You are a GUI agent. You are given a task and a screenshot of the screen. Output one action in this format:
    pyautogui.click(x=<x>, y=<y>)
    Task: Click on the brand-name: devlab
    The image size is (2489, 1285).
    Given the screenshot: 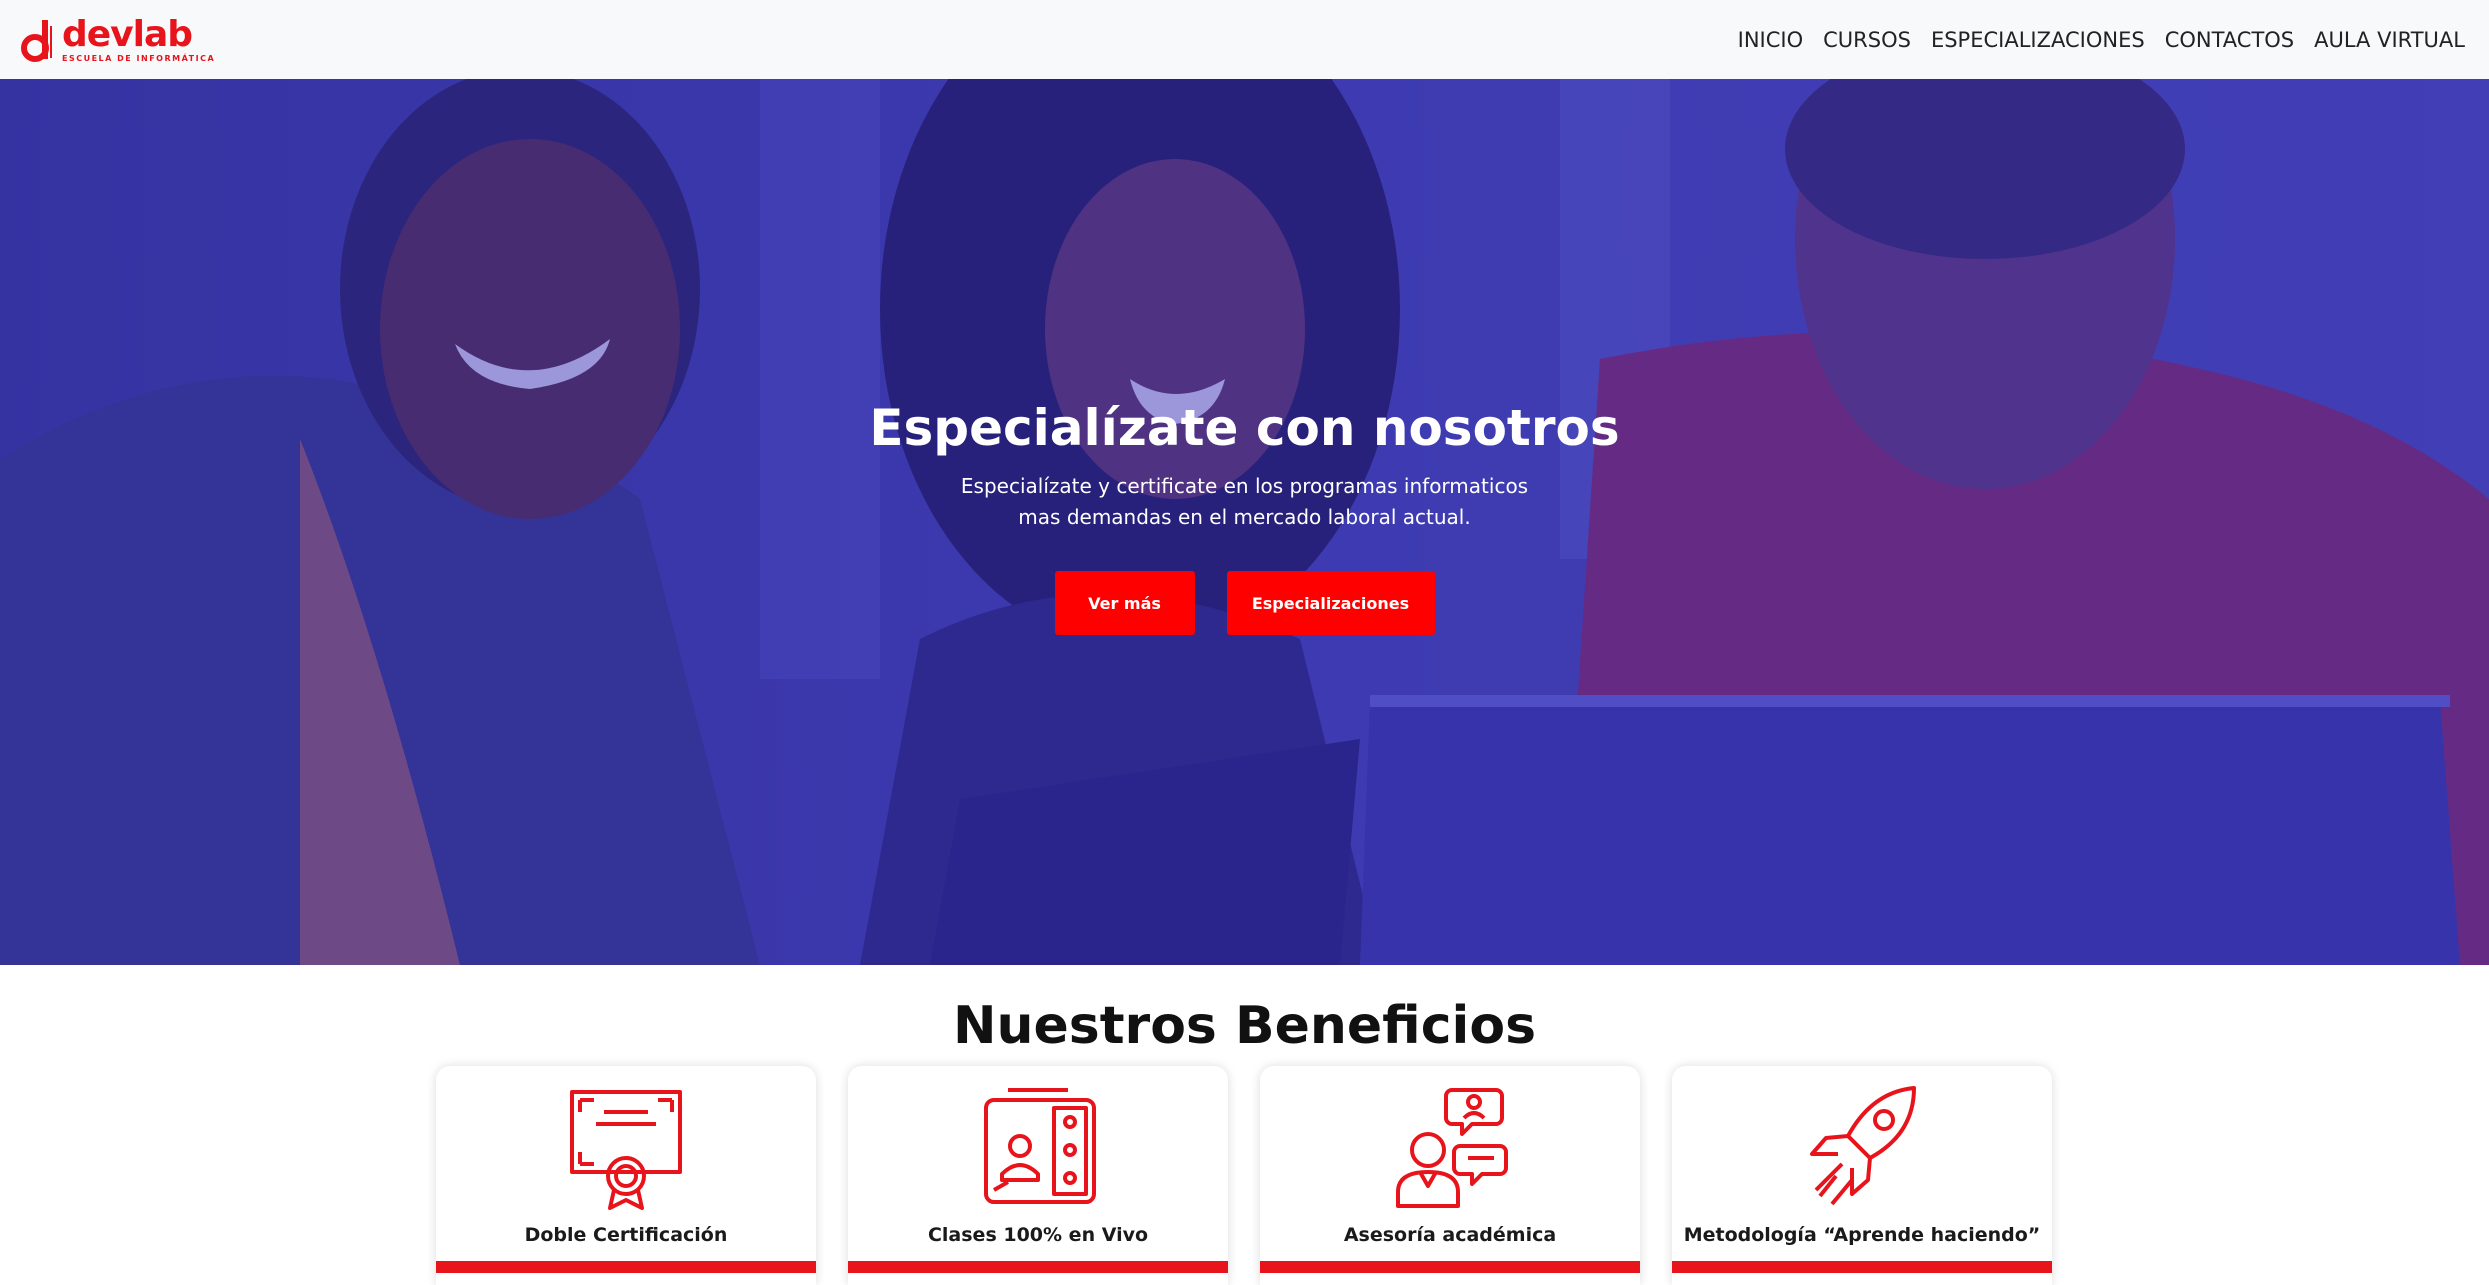 What is the action you would take?
    pyautogui.click(x=127, y=34)
    